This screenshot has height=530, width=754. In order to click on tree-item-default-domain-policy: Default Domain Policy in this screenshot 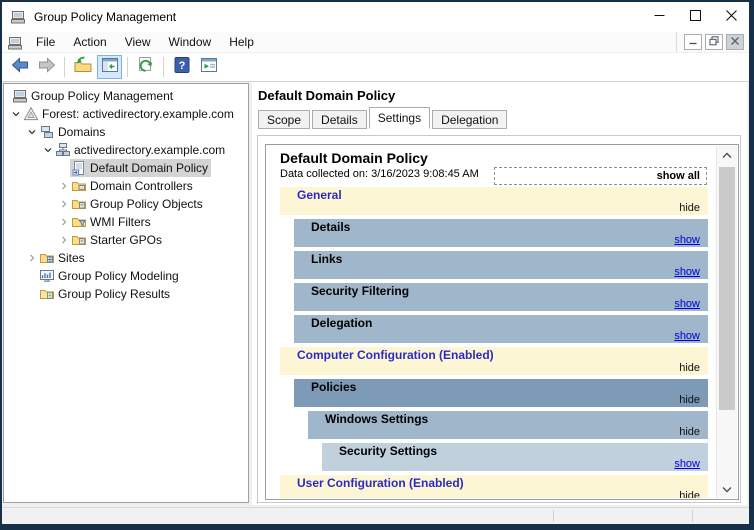, I will do `click(126, 168)`.